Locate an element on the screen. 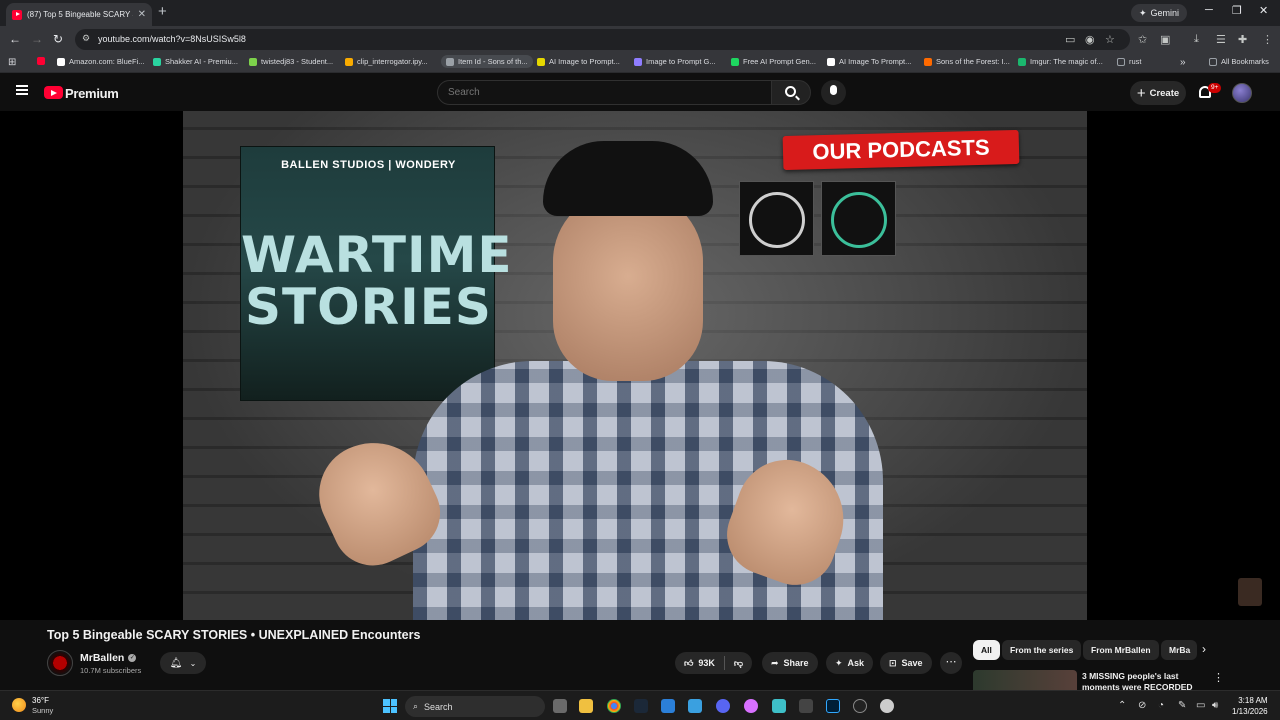  voice-search-button is located at coordinates (833, 92).